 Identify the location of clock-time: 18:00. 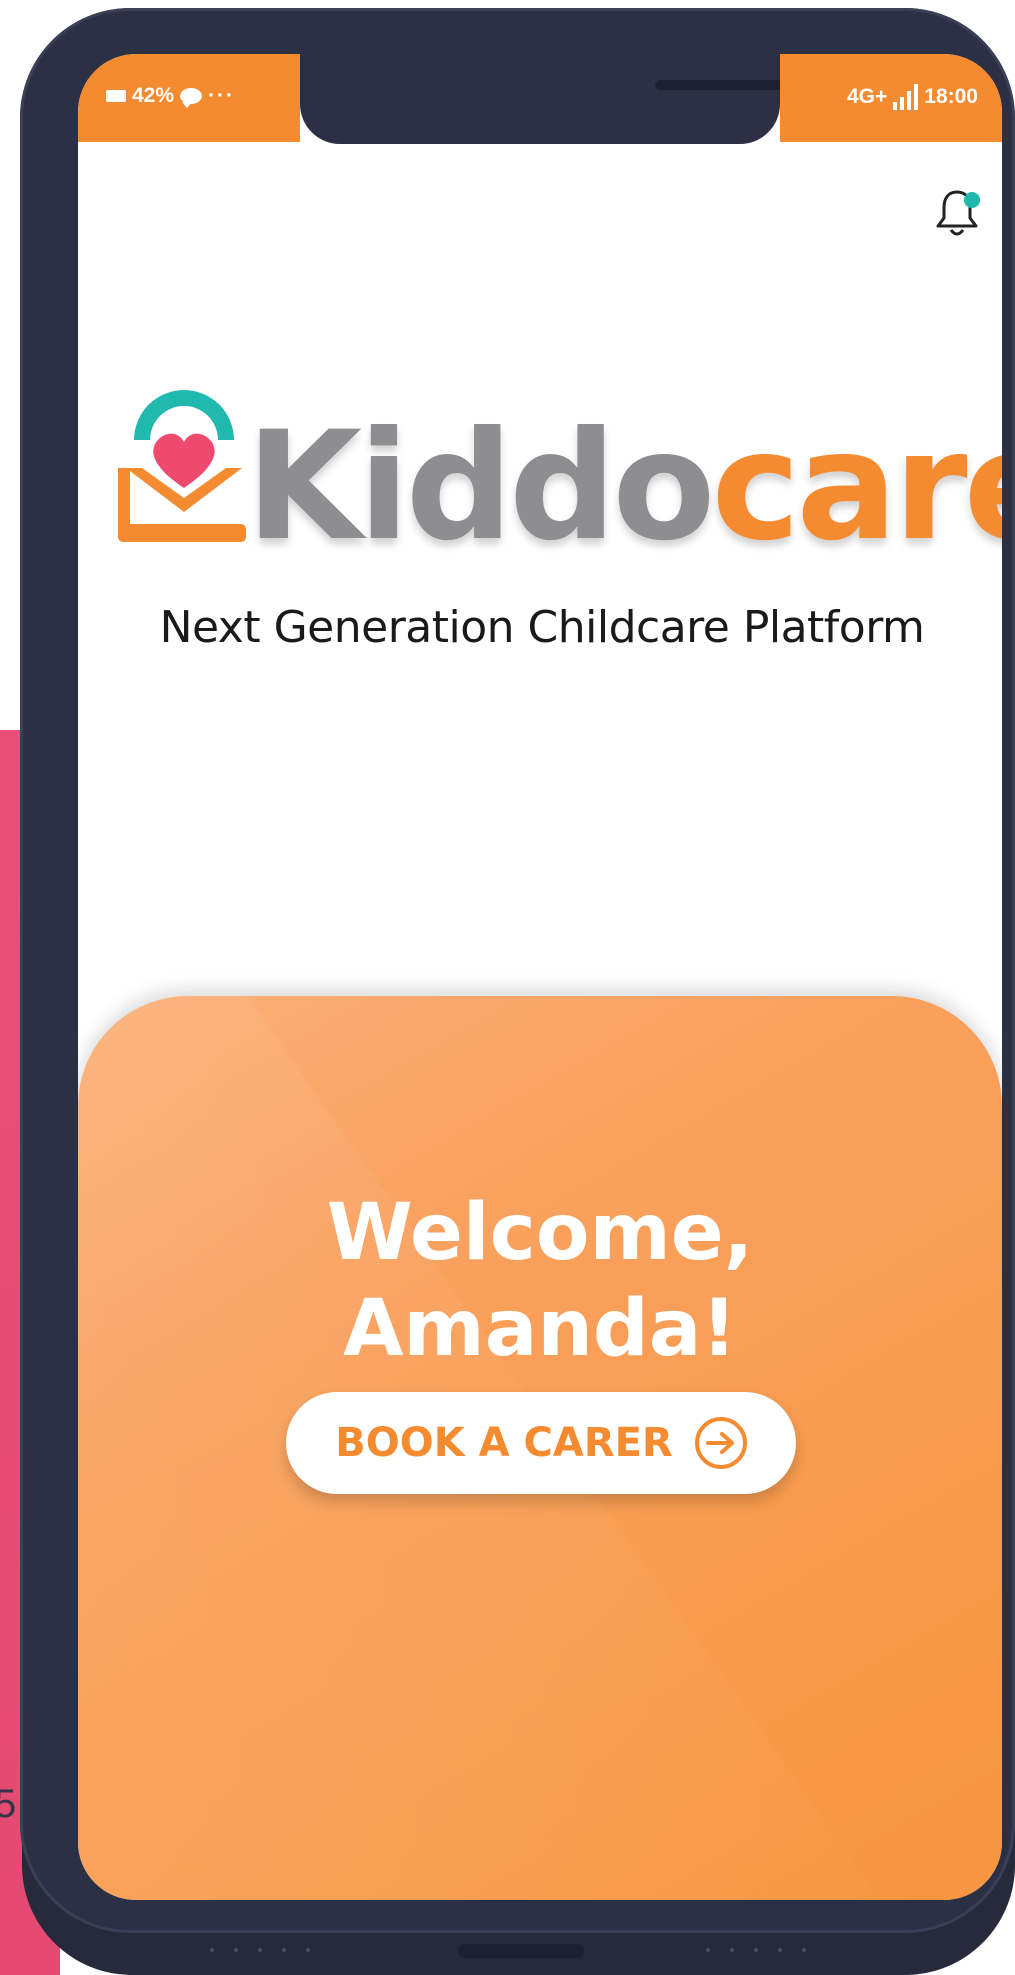
(951, 96).